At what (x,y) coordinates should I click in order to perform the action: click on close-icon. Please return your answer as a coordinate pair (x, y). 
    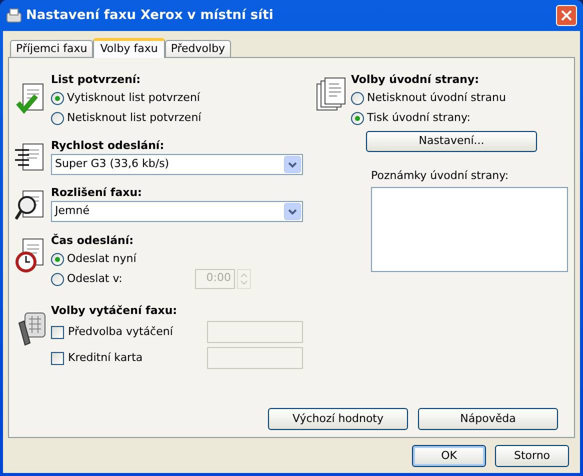
    Looking at the image, I should click on (566, 15).